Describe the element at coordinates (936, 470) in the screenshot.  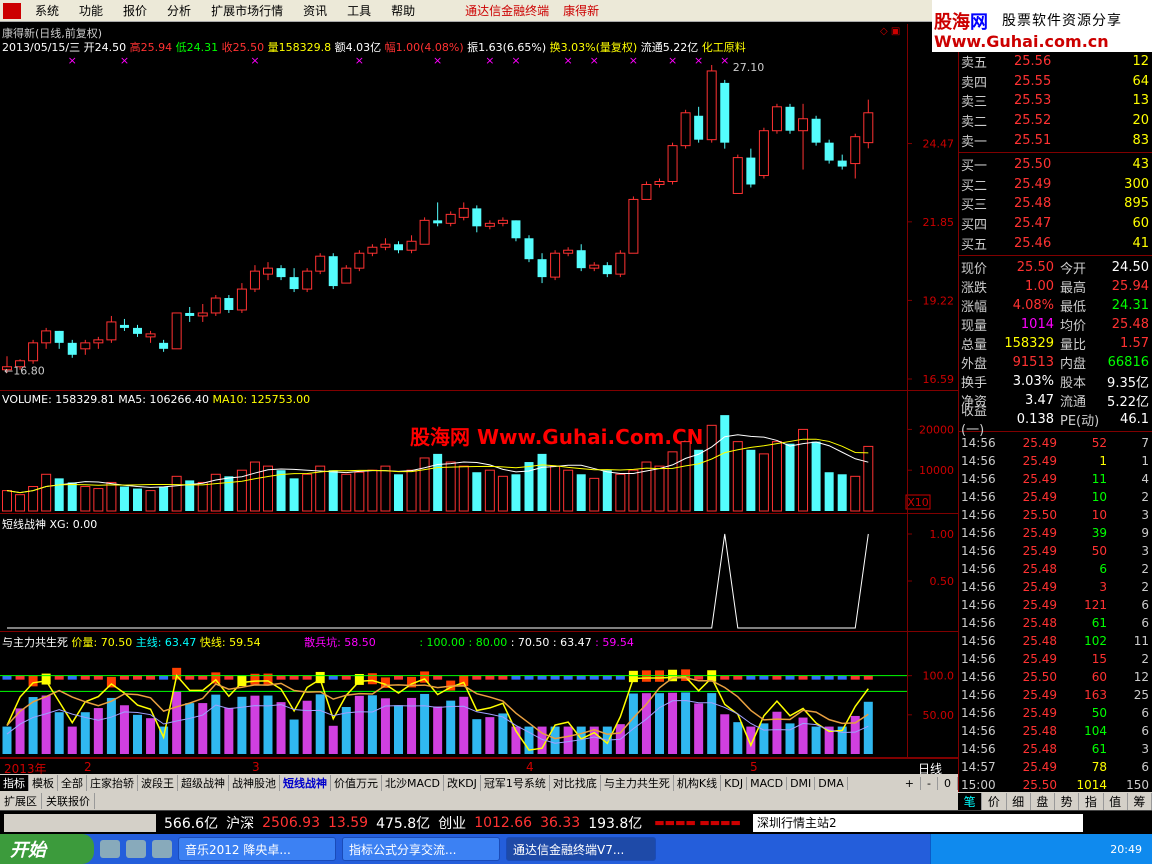
I see `vol-tick-label: 10000` at that location.